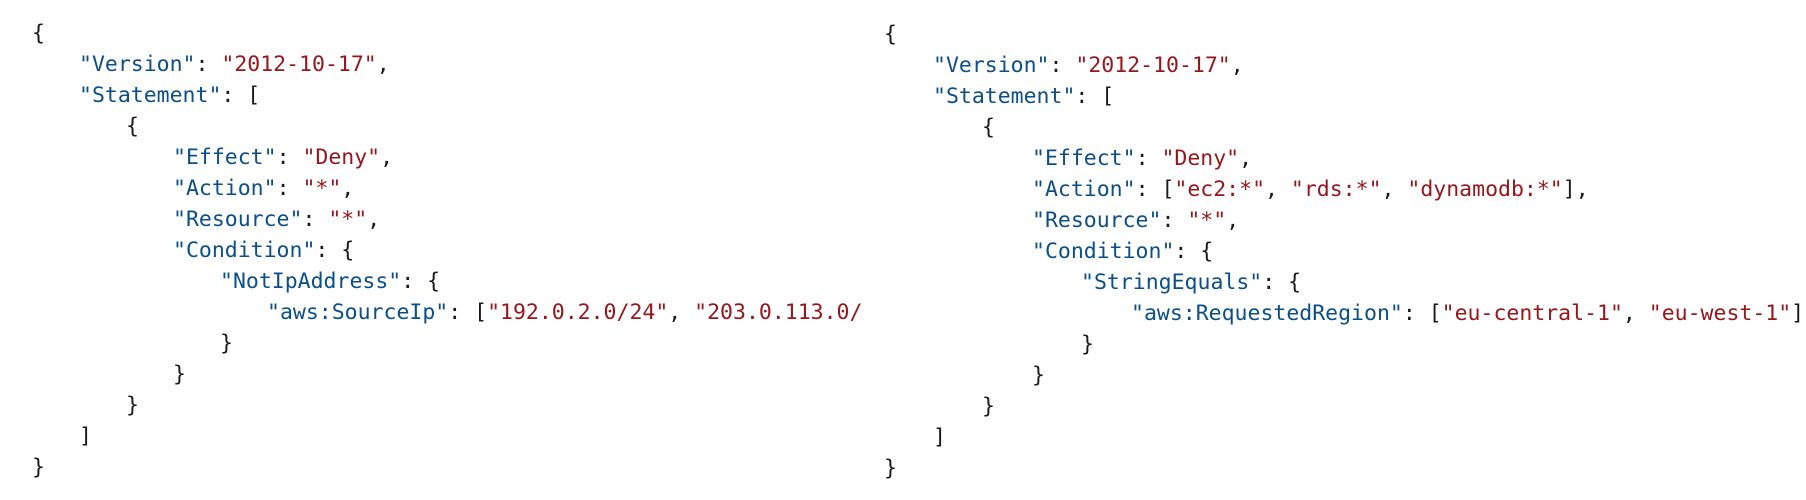 The width and height of the screenshot is (1806, 500). What do you see at coordinates (1720, 313) in the screenshot?
I see `condition-value-2: "eu-west-1"` at bounding box center [1720, 313].